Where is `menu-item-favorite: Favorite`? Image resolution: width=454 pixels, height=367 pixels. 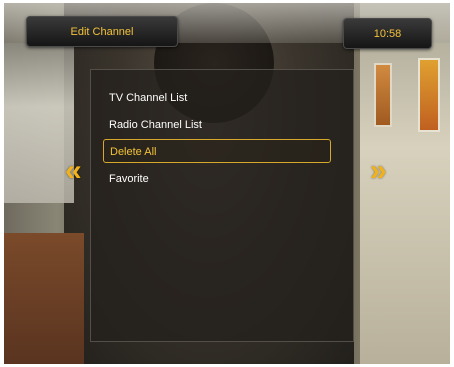
menu-item-favorite: Favorite is located at coordinates (217, 179).